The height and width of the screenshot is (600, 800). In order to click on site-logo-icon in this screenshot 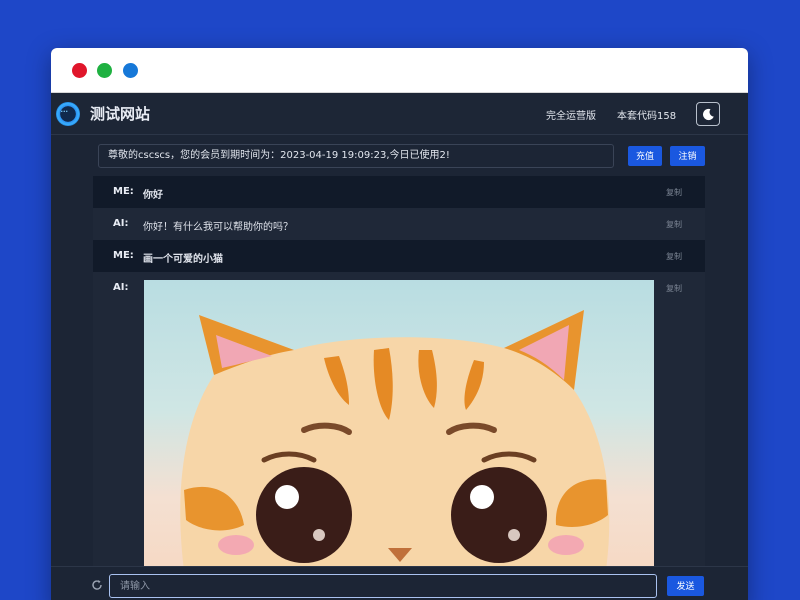, I will do `click(68, 114)`.